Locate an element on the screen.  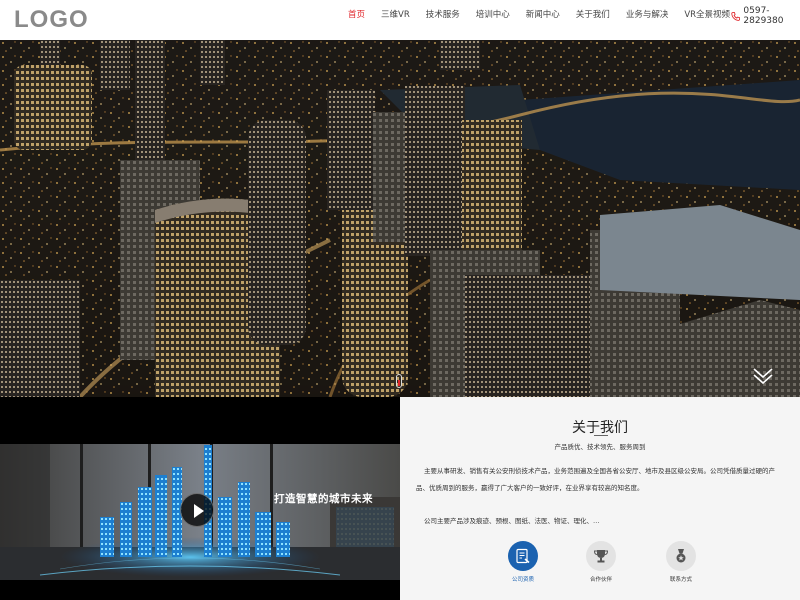
nav-item-business: 业务与解决 is located at coordinates (647, 14).